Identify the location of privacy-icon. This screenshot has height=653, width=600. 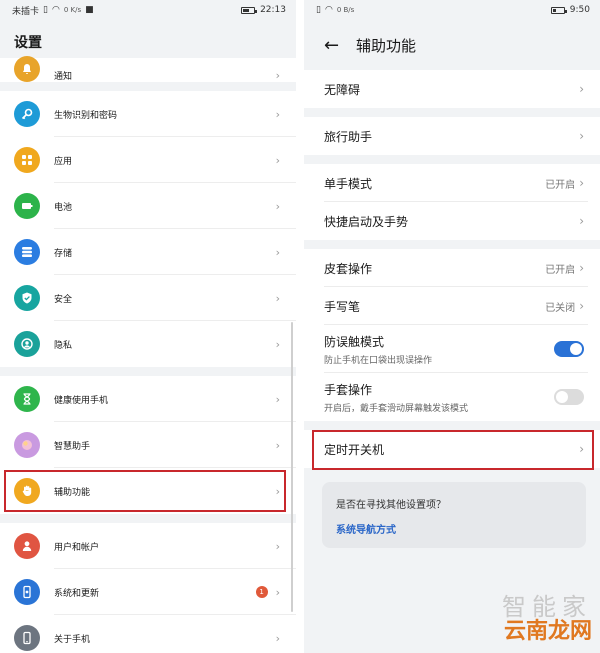
(27, 344).